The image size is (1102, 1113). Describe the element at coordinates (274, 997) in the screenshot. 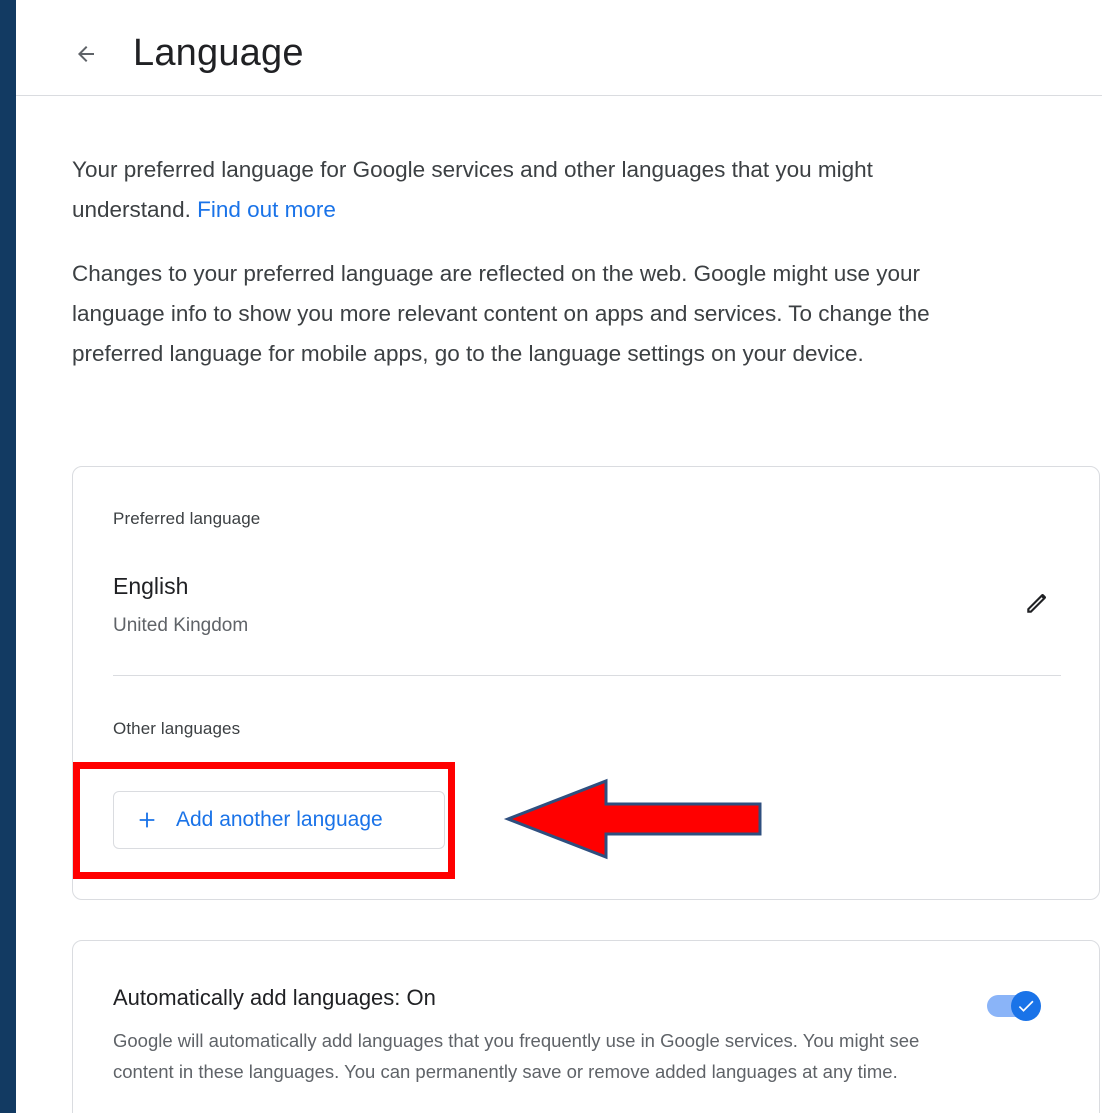

I see `auto-add-title: Automatically add languages: On` at that location.